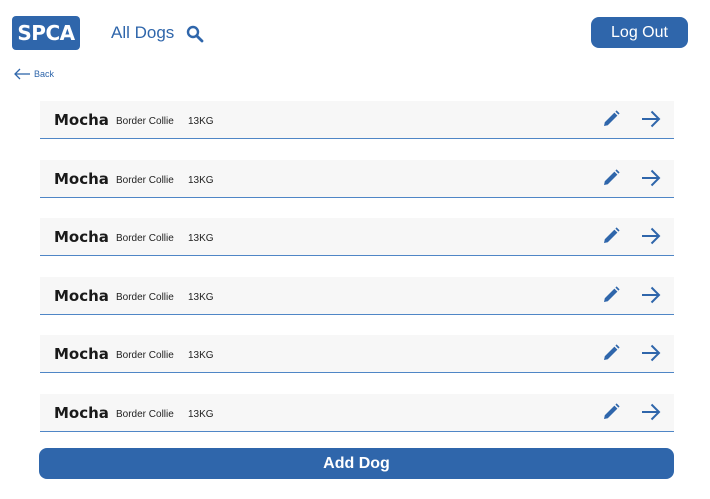  What do you see at coordinates (639, 32) in the screenshot?
I see `logout-button: Log Out` at bounding box center [639, 32].